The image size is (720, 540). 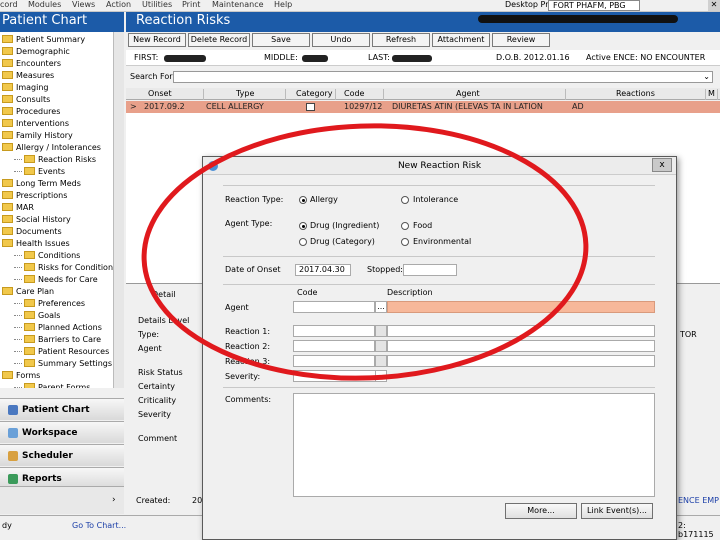 I want to click on menu-record: cord, so click(x=9, y=4).